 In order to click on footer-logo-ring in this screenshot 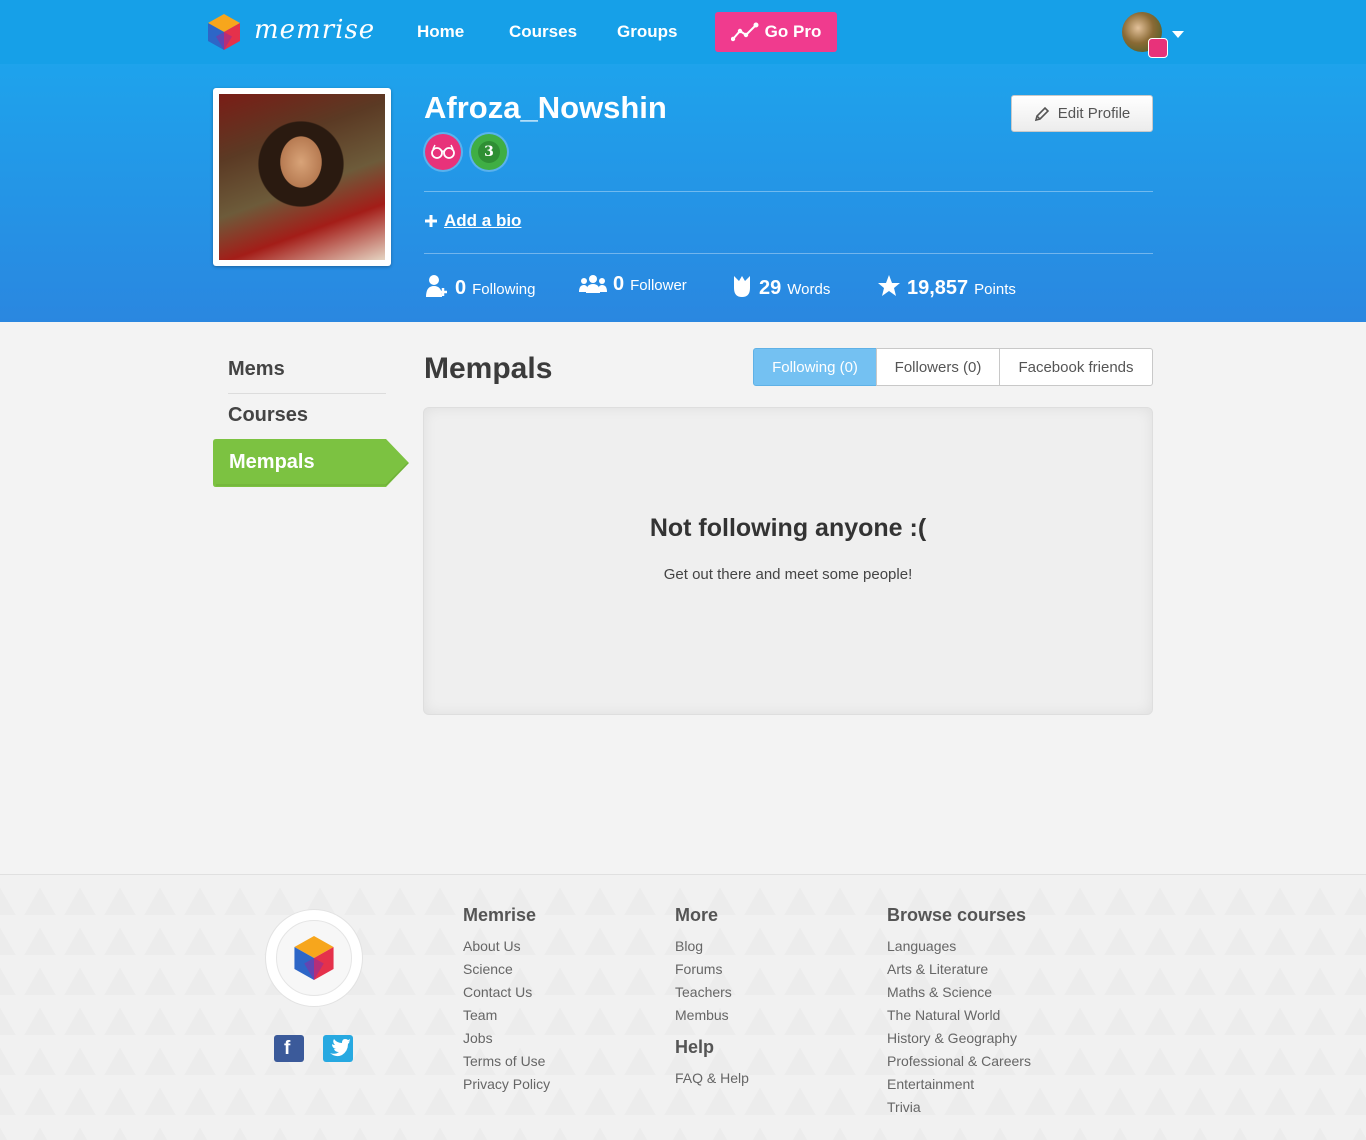, I will do `click(314, 958)`.